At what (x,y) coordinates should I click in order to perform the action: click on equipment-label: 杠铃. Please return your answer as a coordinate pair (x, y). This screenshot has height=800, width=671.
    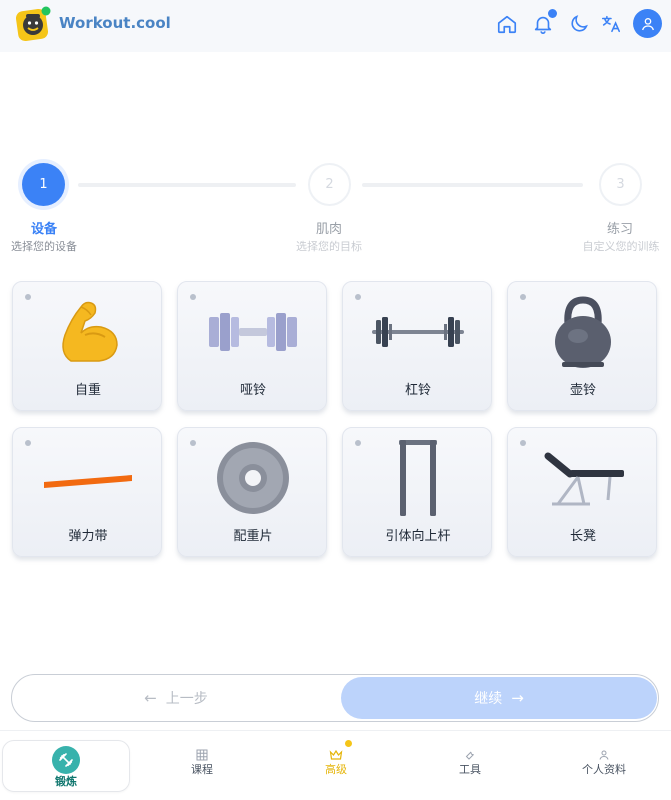
    Looking at the image, I should click on (417, 390).